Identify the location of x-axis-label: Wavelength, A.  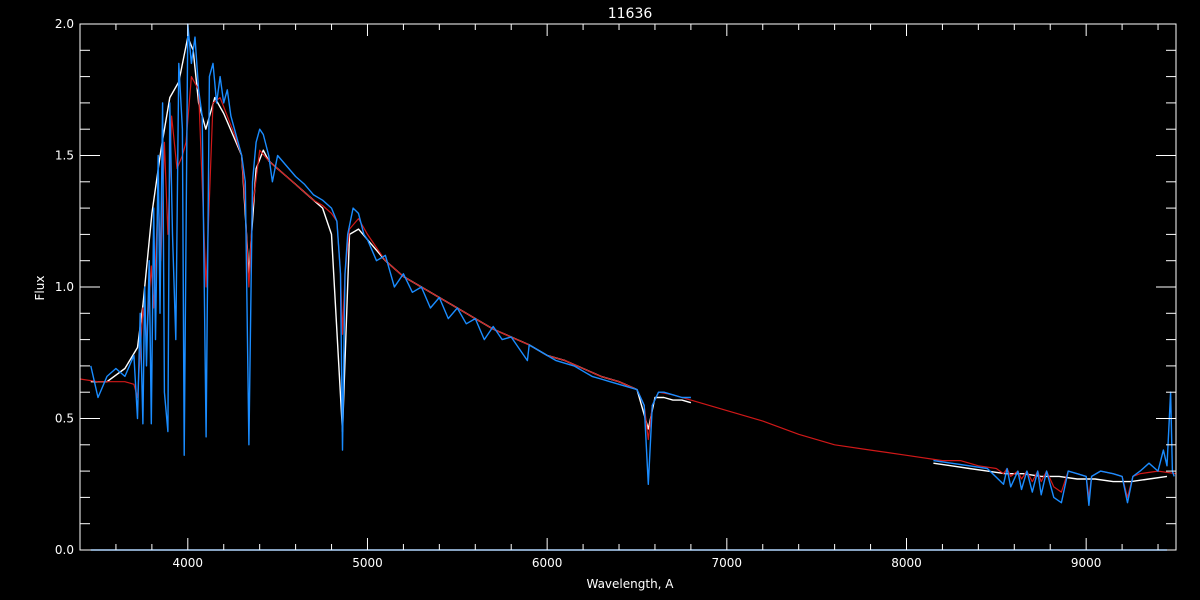
(630, 584).